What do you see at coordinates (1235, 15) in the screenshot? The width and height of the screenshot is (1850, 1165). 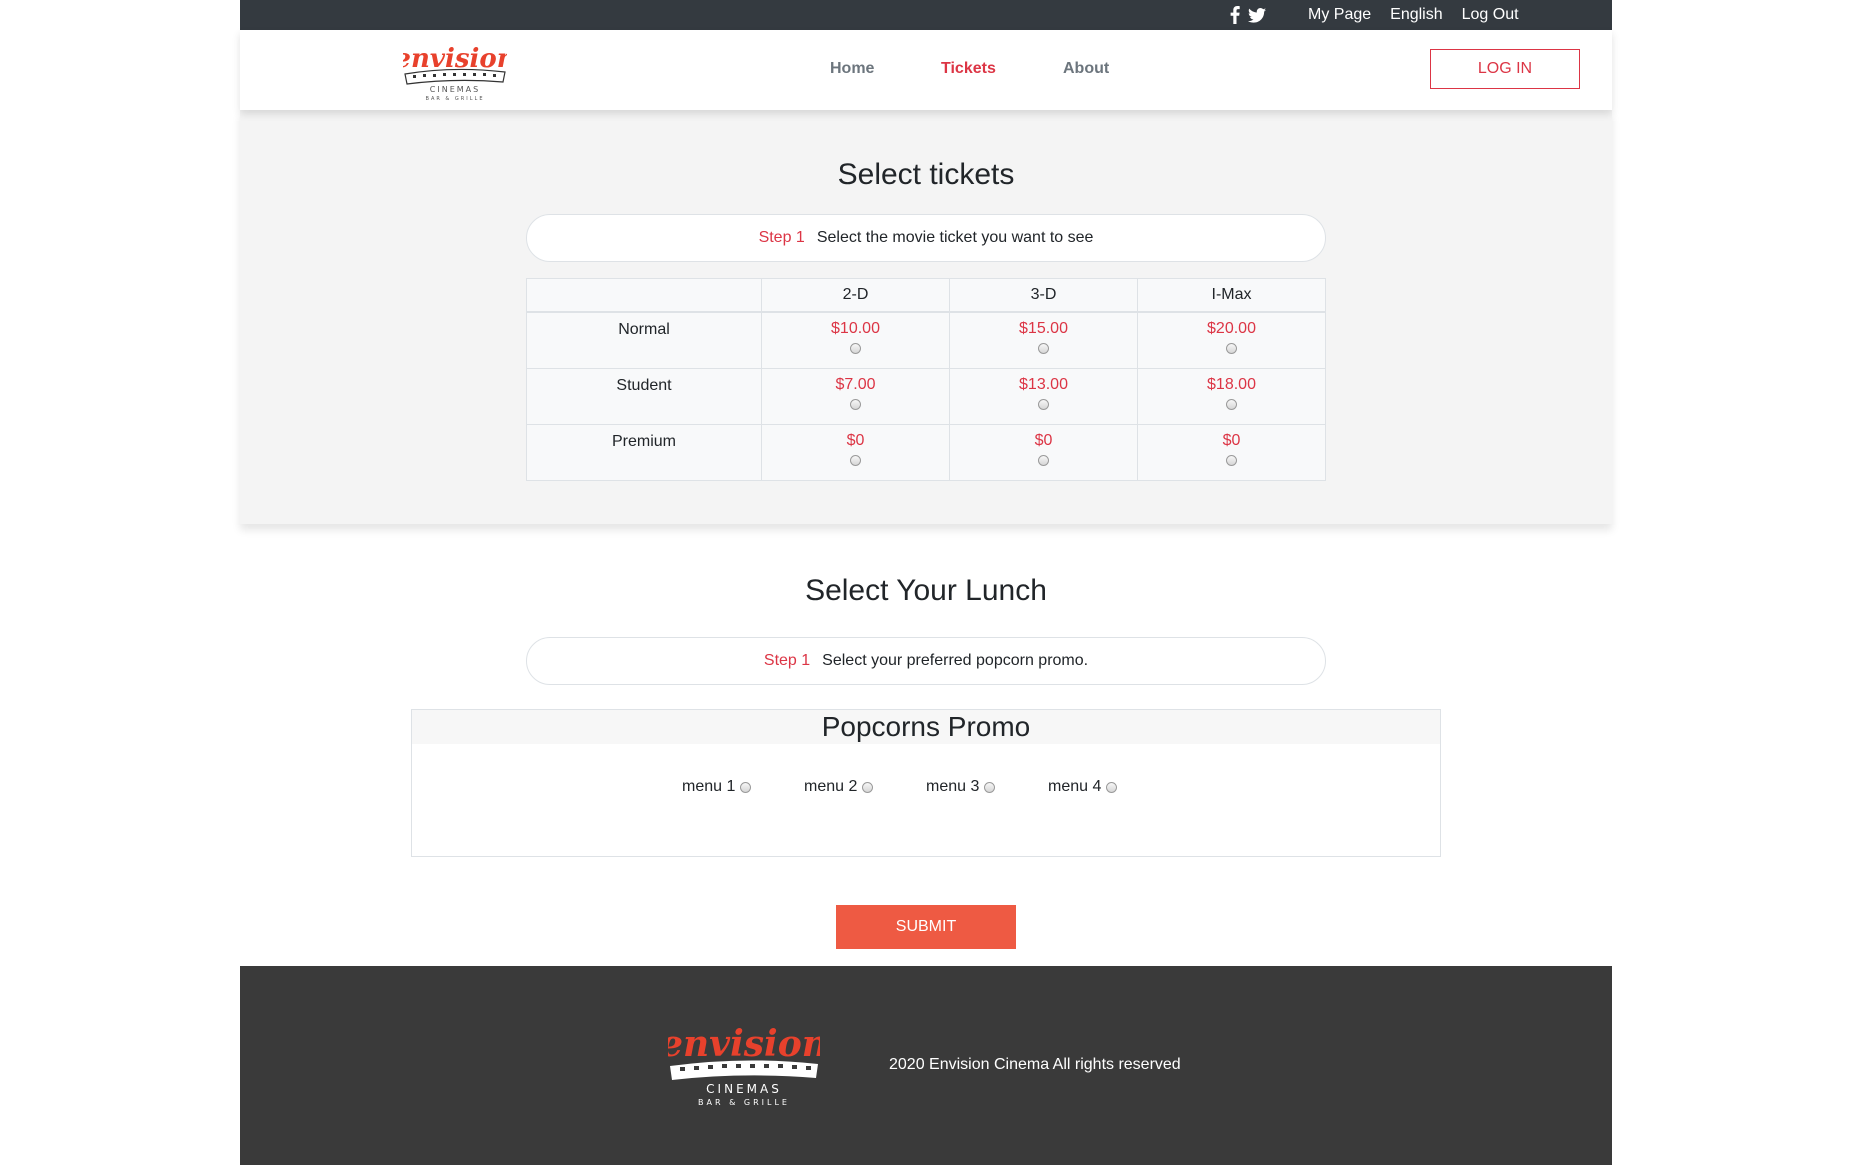 I see `facebook-icon` at bounding box center [1235, 15].